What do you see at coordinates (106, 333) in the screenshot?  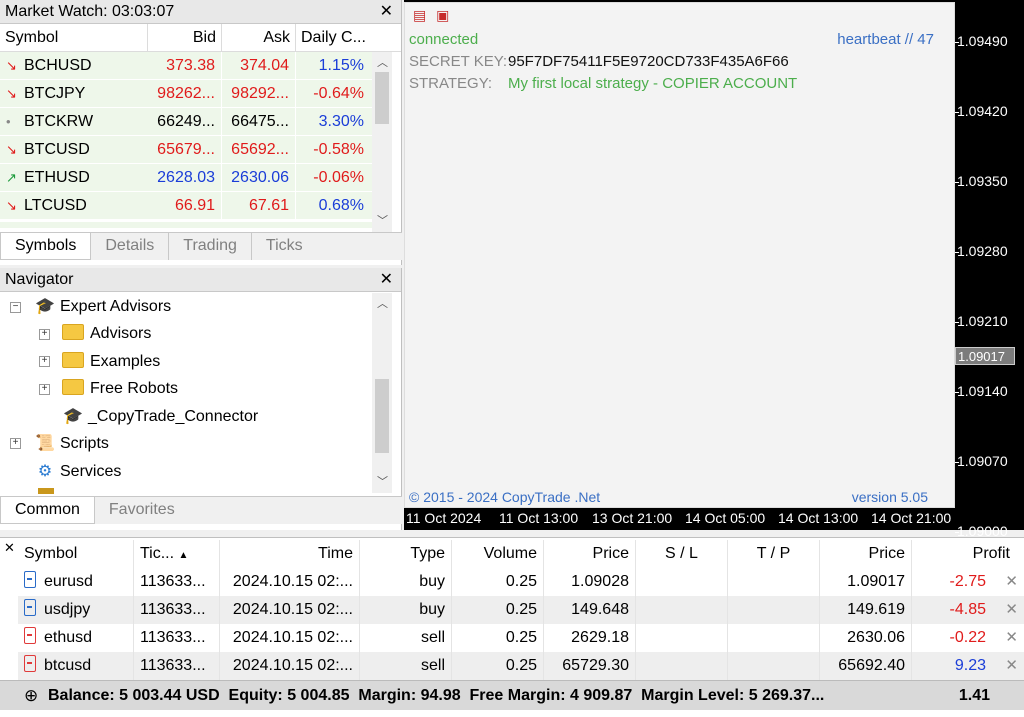 I see `tree-item-advisors: Advisors` at bounding box center [106, 333].